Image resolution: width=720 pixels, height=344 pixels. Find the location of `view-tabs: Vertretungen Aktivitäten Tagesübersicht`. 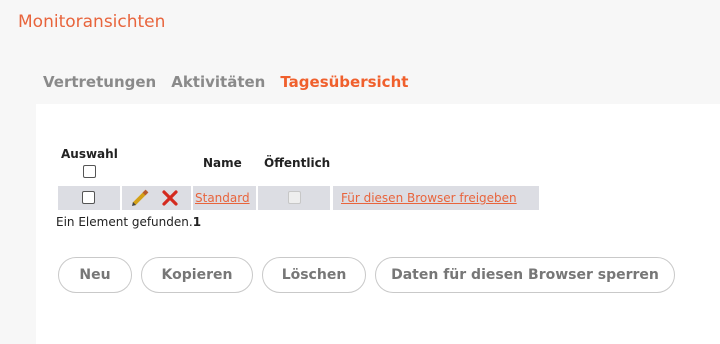

view-tabs: Vertretungen Aktivitäten Tagesübersicht is located at coordinates (225, 82).